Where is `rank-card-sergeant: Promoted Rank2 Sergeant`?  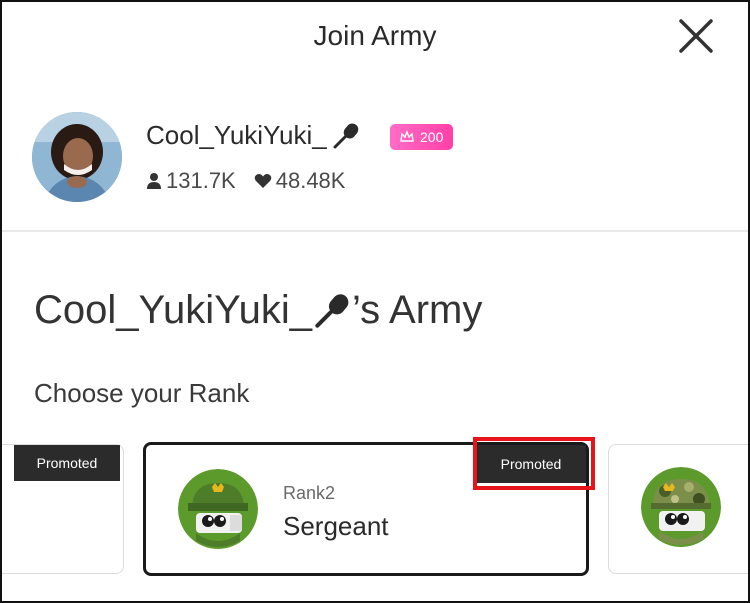 rank-card-sergeant: Promoted Rank2 Sergeant is located at coordinates (366, 509).